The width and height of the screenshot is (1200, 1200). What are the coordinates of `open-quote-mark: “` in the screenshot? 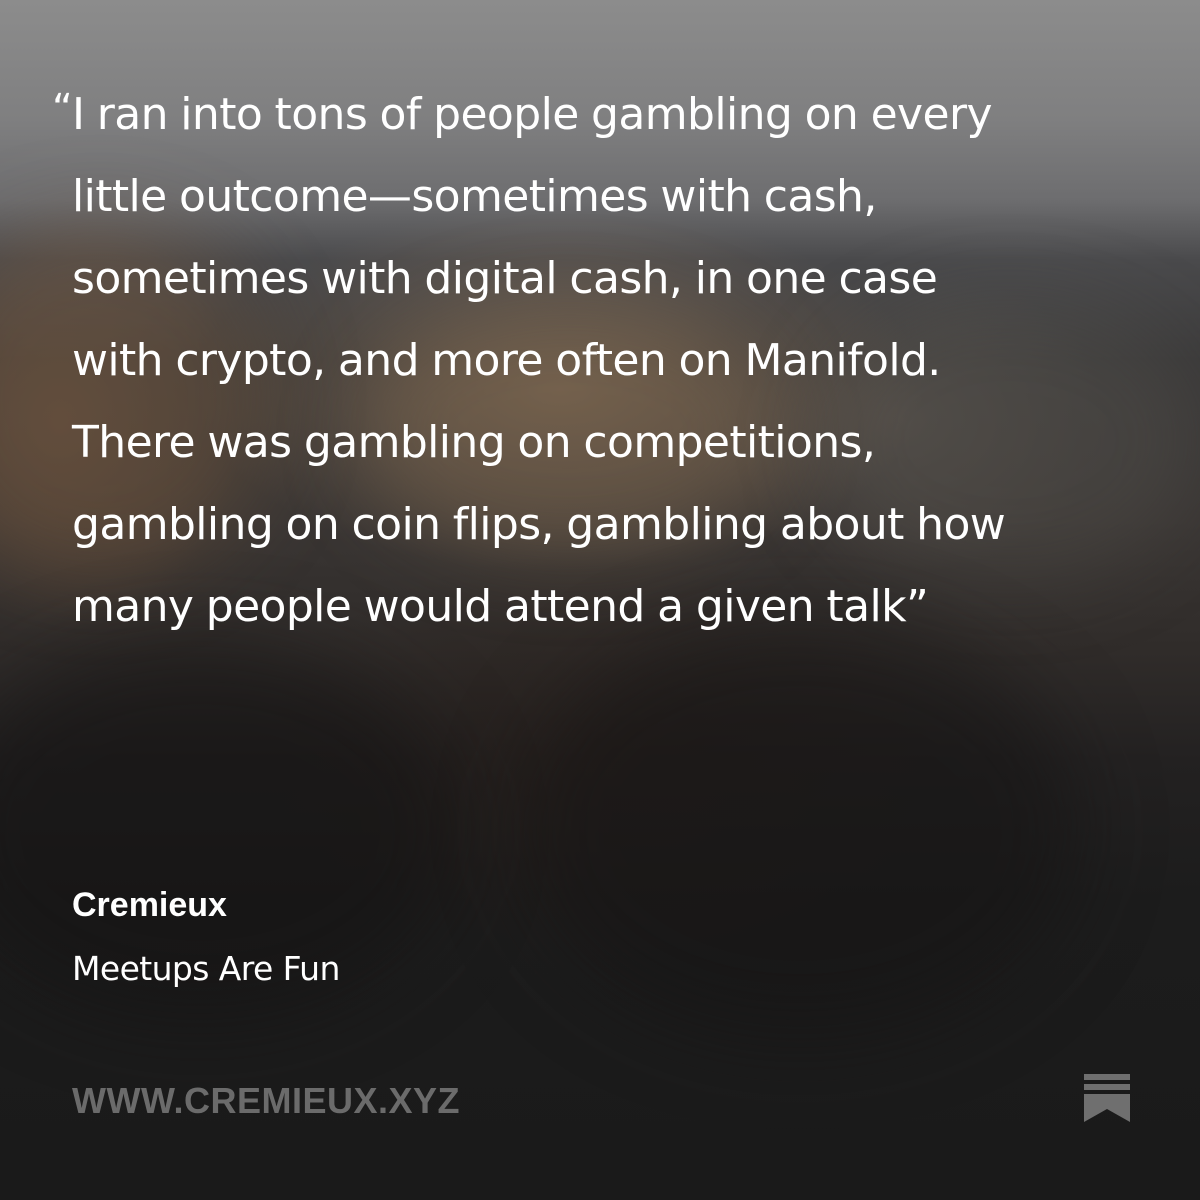 It's located at (62, 109).